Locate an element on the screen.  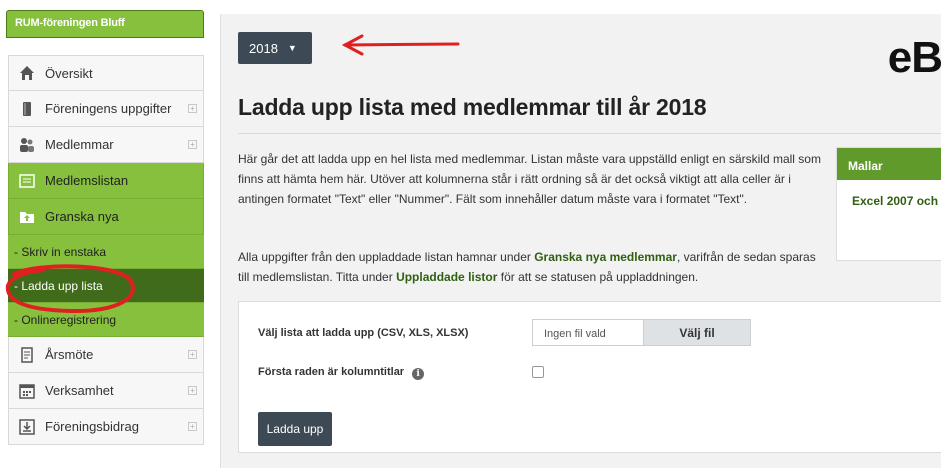
info-text: för att se statusen på uppladdningen. is located at coordinates (598, 277).